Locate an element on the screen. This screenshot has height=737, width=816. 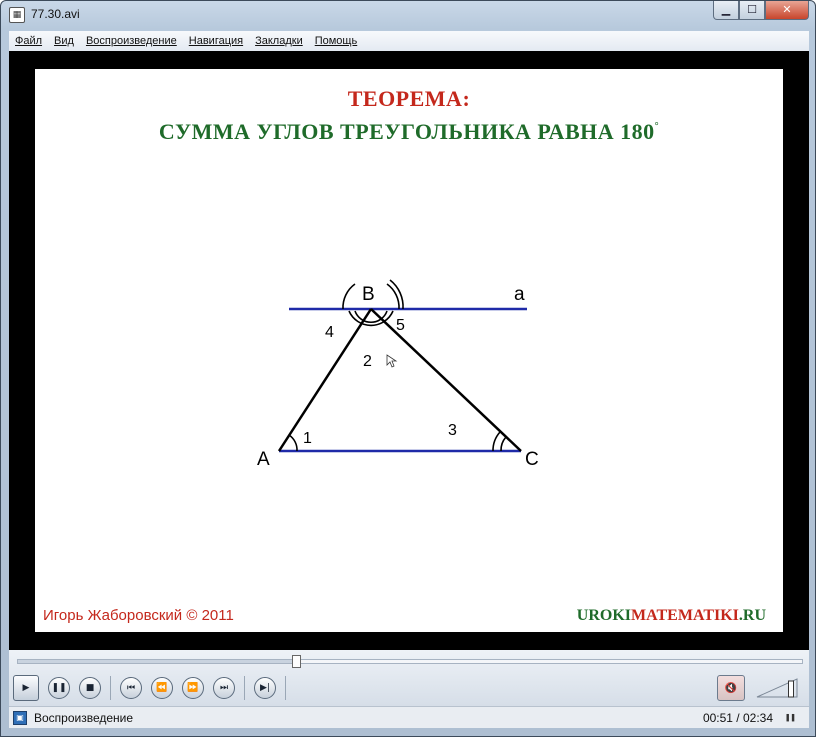
frame-step-button: ▶| is located at coordinates (265, 688).